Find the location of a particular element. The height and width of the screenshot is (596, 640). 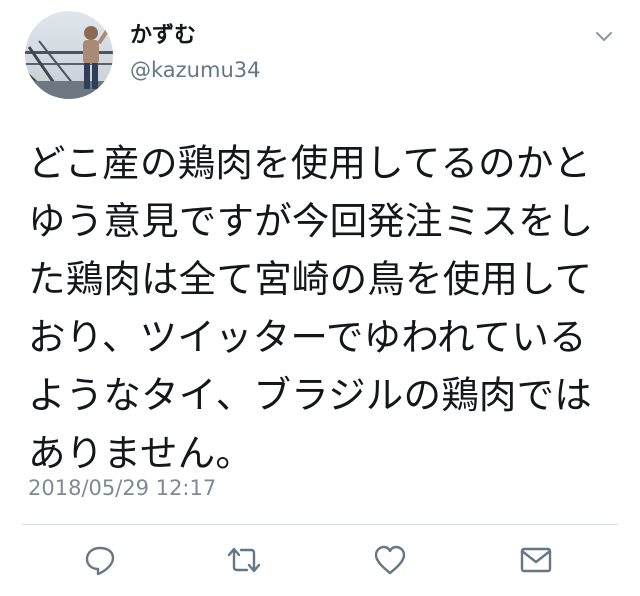

envelope-icon is located at coordinates (536, 560).